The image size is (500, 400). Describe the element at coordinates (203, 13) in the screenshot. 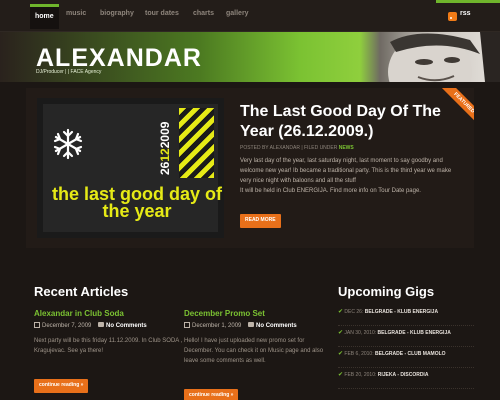

I see `nav-item-charts: charts` at that location.